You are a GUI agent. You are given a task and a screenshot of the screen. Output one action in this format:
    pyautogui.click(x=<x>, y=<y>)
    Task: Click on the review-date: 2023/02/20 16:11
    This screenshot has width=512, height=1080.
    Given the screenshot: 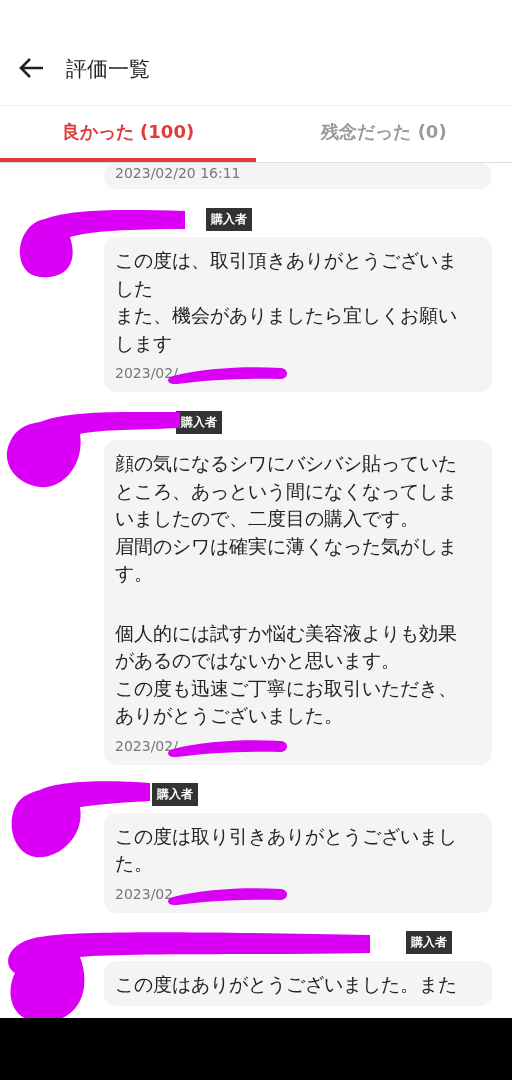 What is the action you would take?
    pyautogui.click(x=178, y=173)
    